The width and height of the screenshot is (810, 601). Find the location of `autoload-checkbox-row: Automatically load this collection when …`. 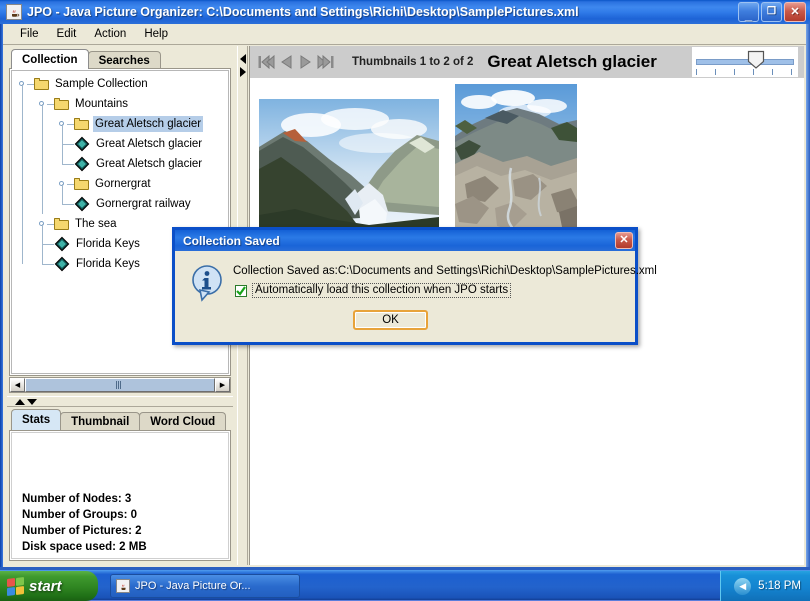

autoload-checkbox-row: Automatically load this collection when … is located at coordinates (373, 290).